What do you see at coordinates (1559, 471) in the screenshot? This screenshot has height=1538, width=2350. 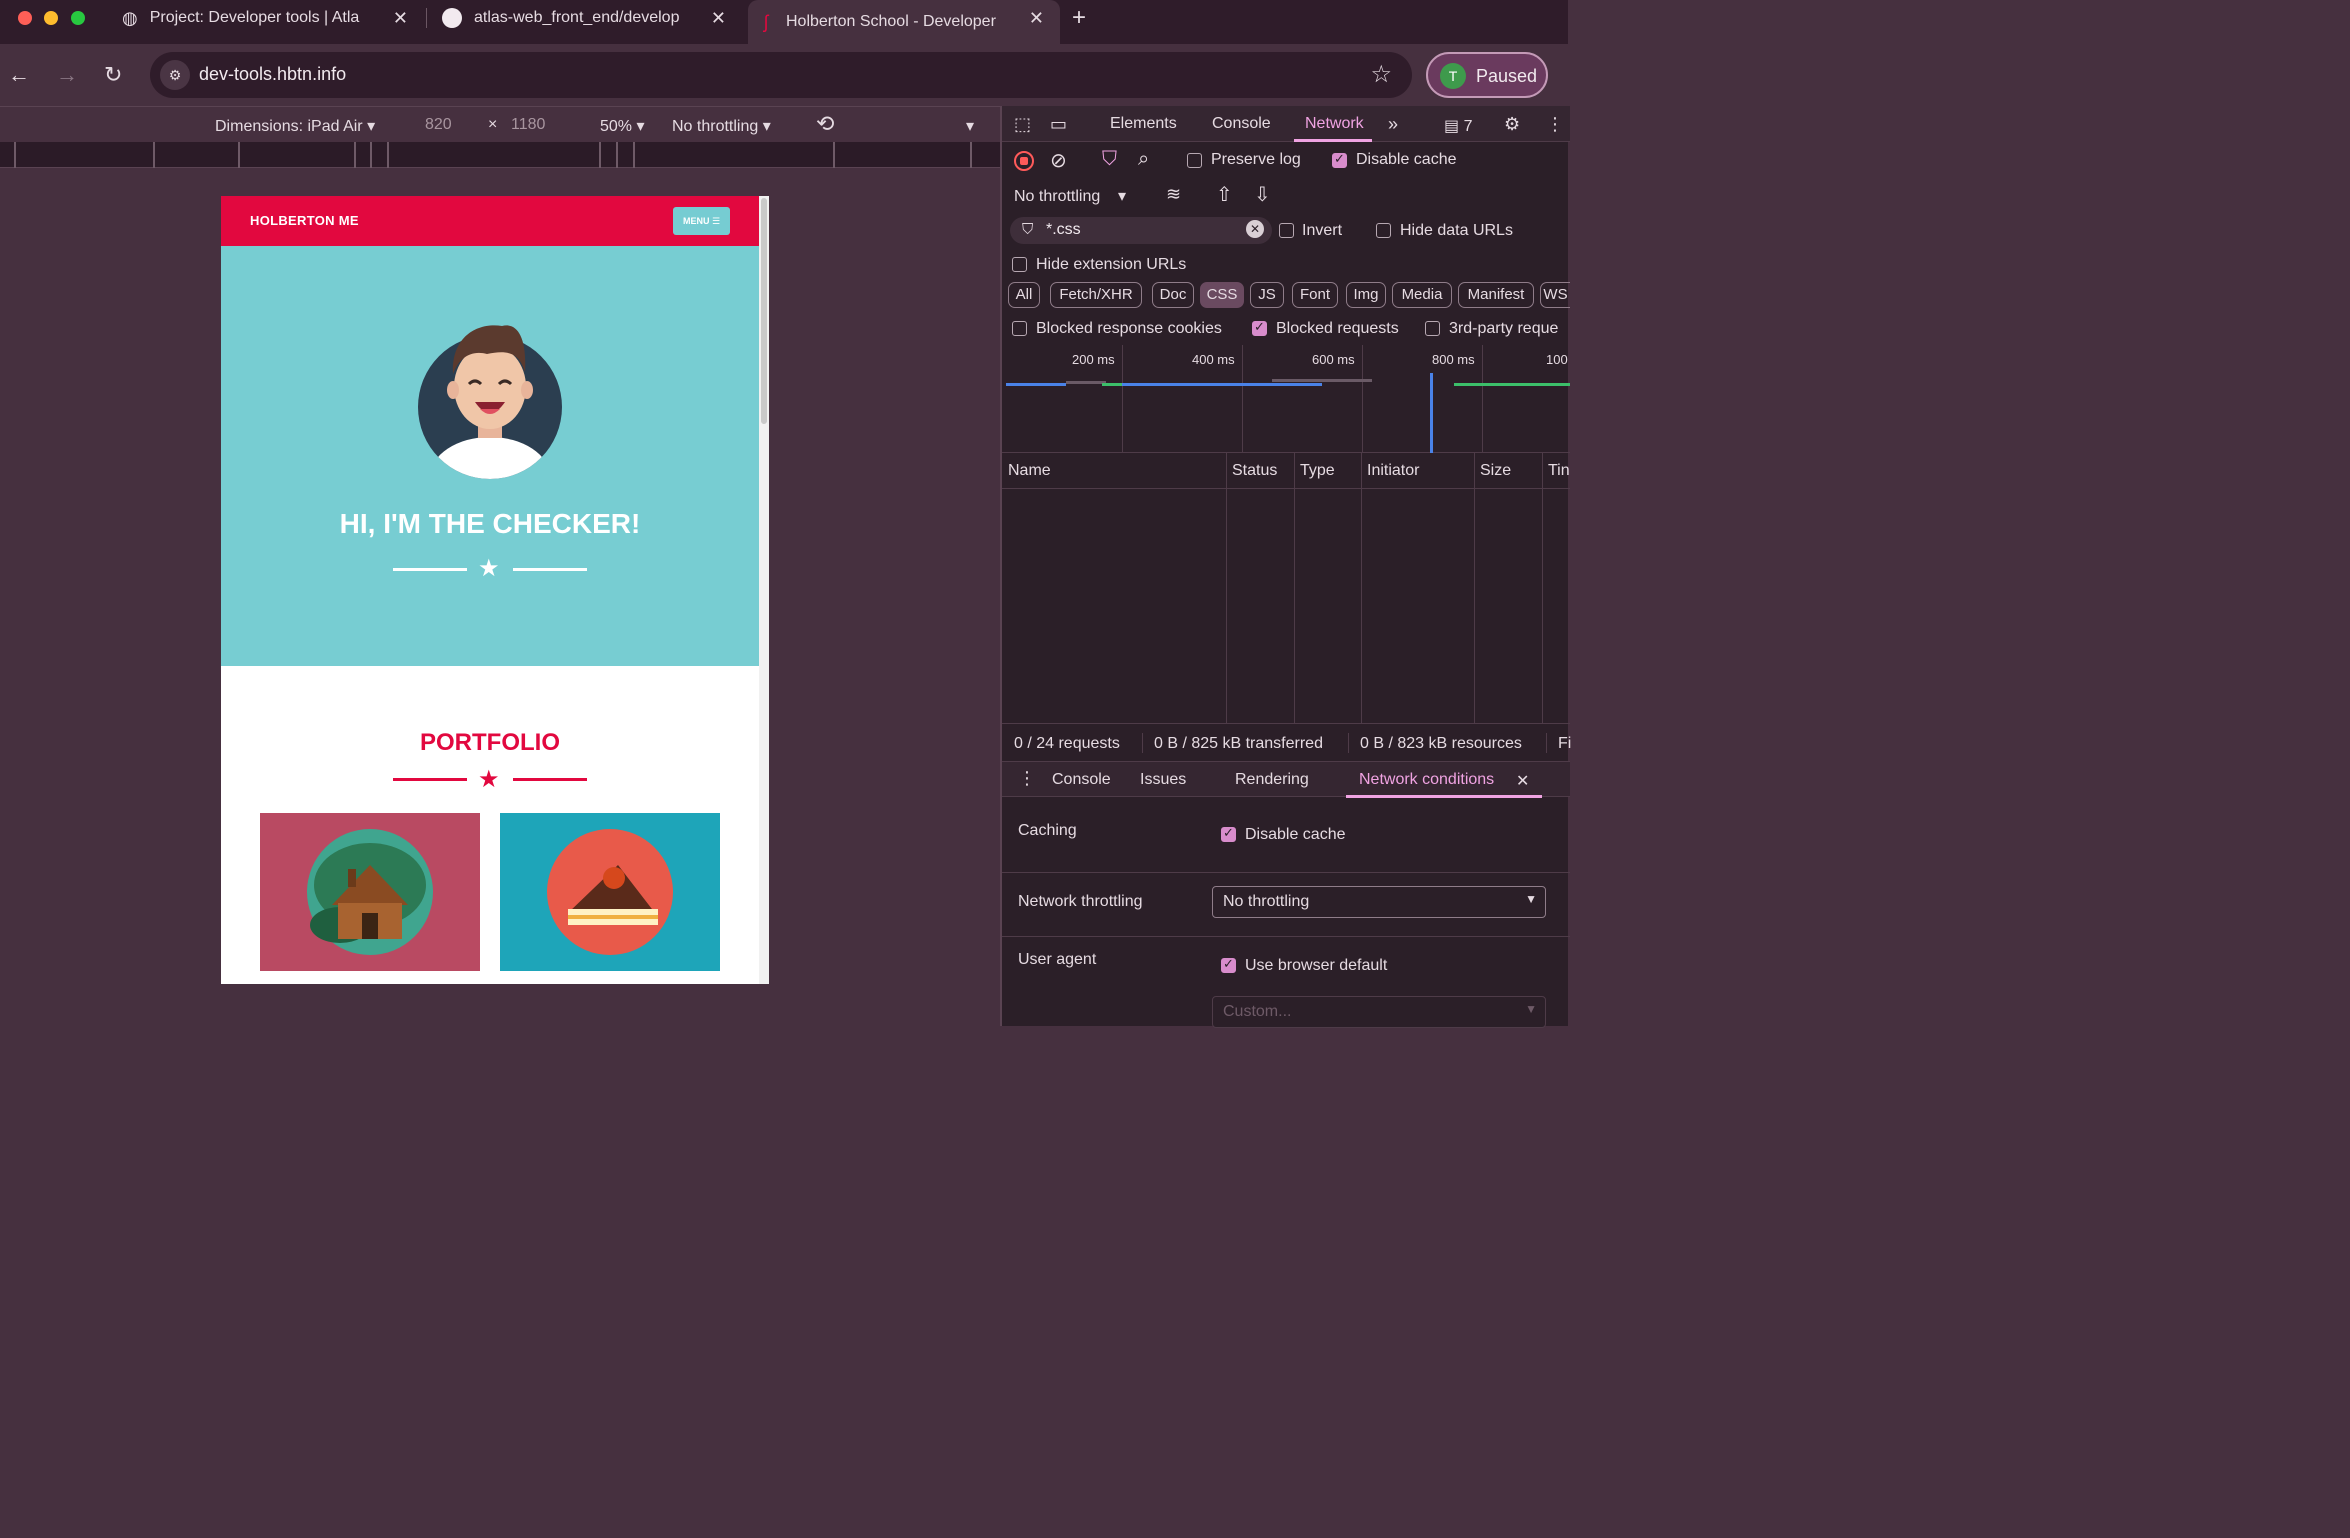 I see `column-time: Tin` at bounding box center [1559, 471].